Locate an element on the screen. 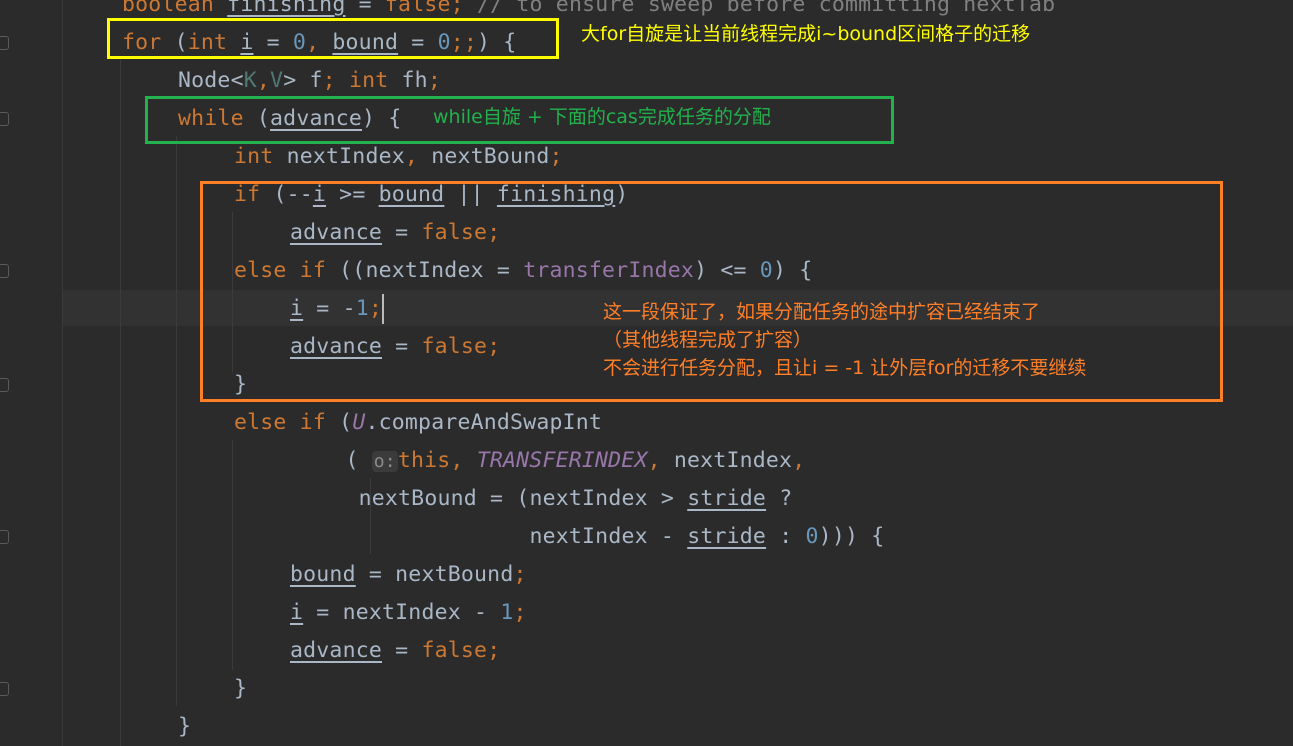  code-token: = nextBound is located at coordinates (434, 574).